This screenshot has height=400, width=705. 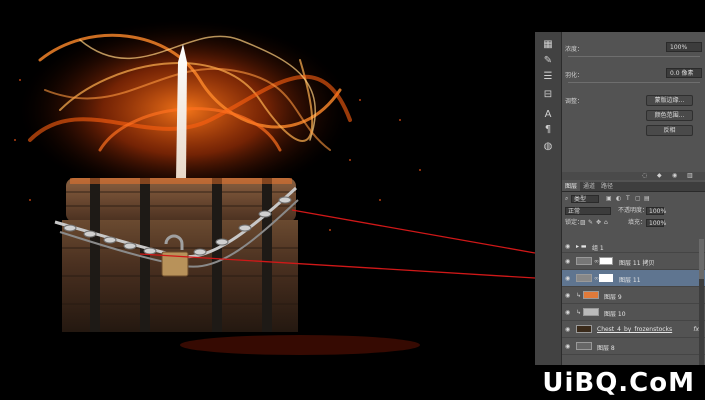 What do you see at coordinates (701, 259) in the screenshot?
I see `scroll-thumb` at bounding box center [701, 259].